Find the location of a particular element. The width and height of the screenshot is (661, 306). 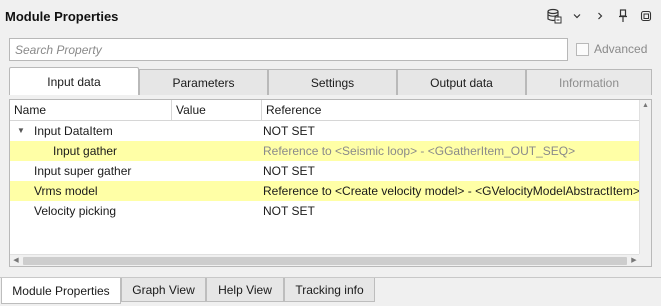

vertical-scrollbar: ▲ ▼ is located at coordinates (645, 183).